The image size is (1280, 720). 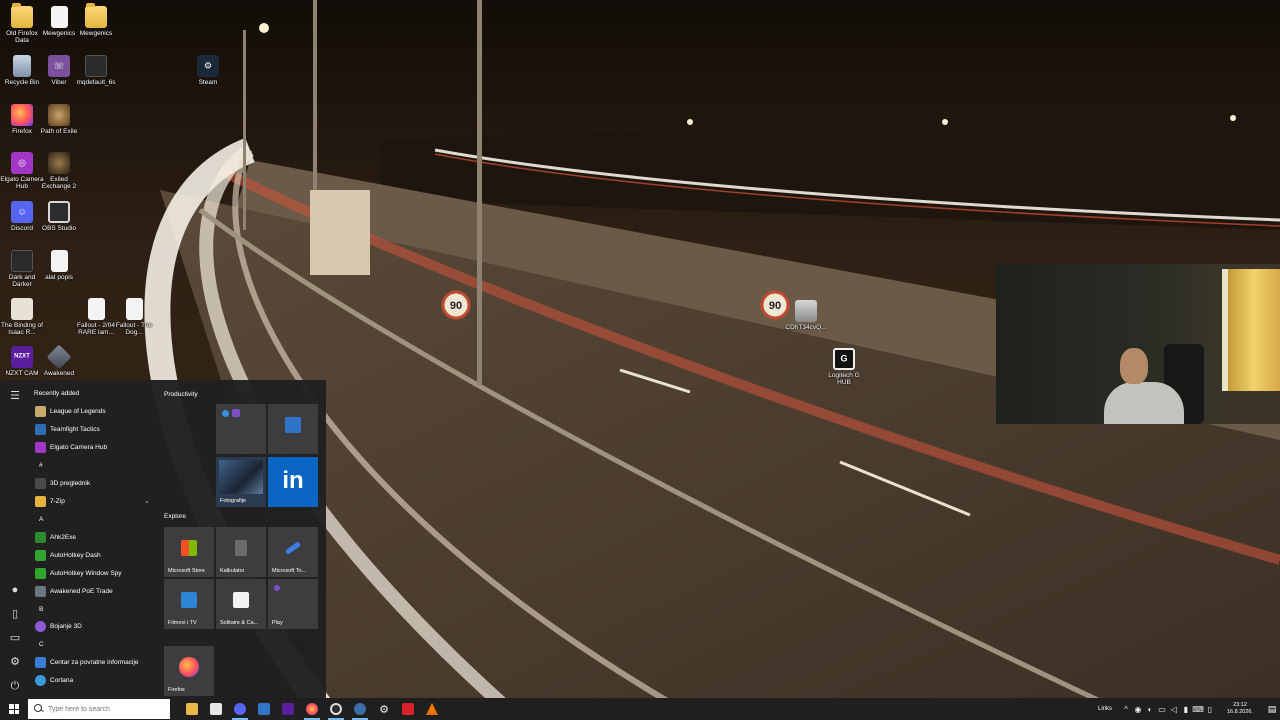 I want to click on app-cortana: Cortana, so click(x=92, y=680).